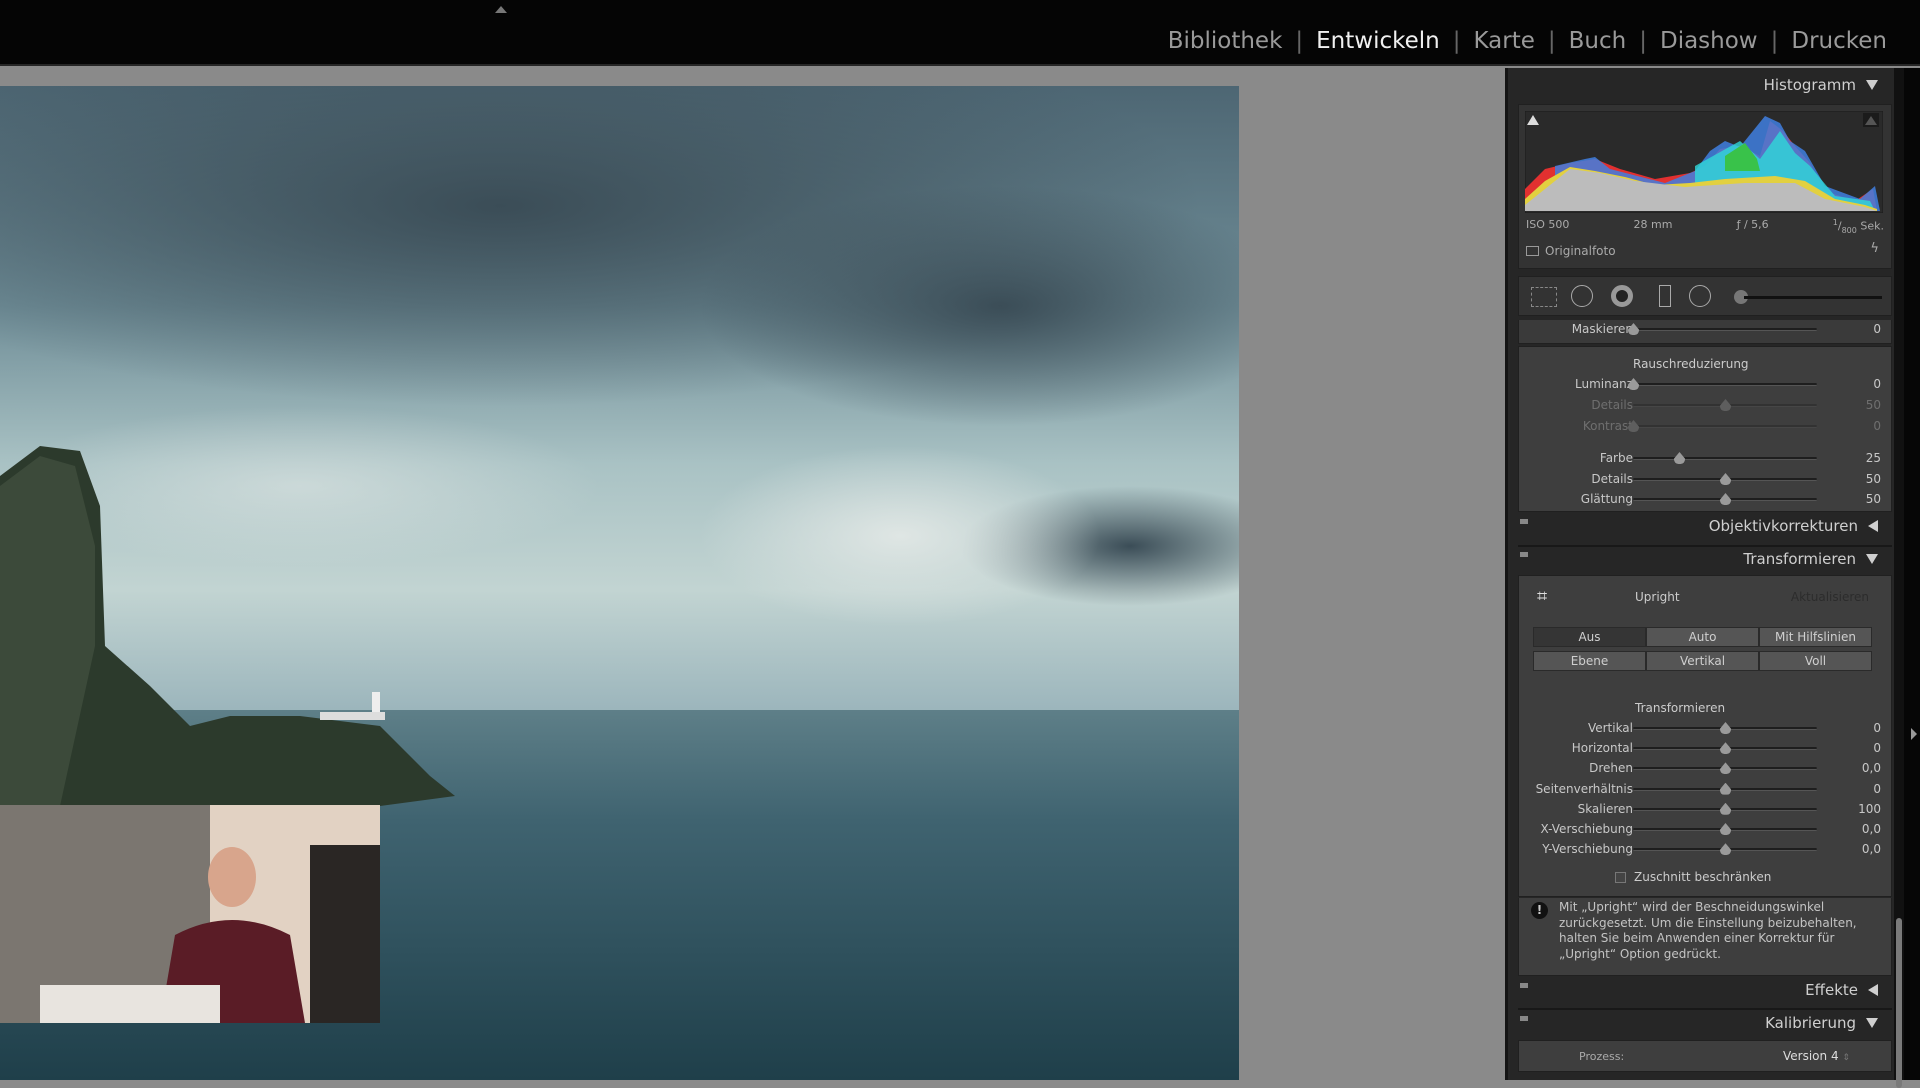 The height and width of the screenshot is (1088, 1920). I want to click on scrollbar-thumb, so click(1899, 1003).